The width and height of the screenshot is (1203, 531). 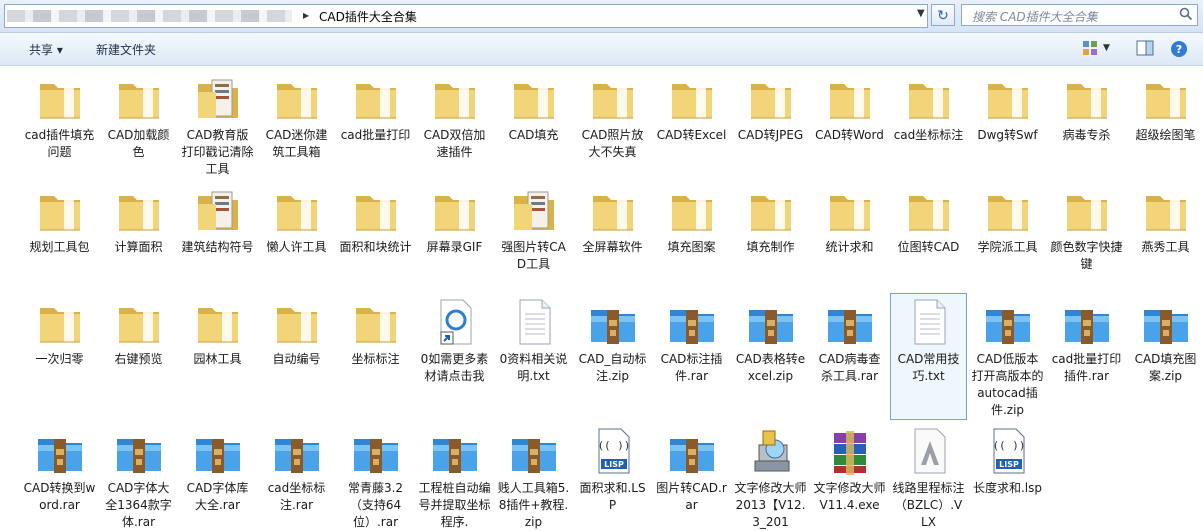 I want to click on item-label: CAD填充, so click(x=533, y=135).